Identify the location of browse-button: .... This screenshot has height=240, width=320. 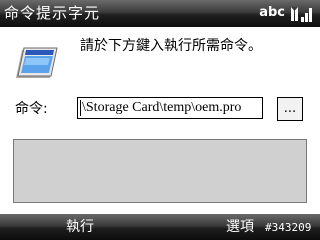
(290, 109).